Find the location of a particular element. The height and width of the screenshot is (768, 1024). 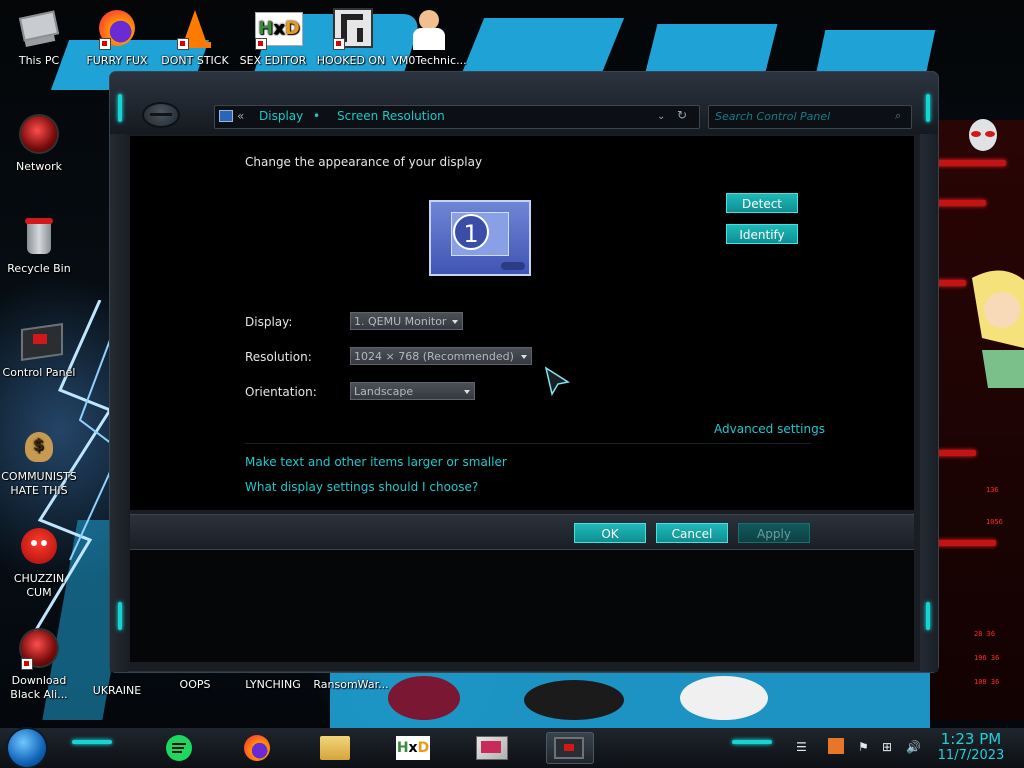

breadcrumb-screen-resolution: Screen Resolution is located at coordinates (391, 116).